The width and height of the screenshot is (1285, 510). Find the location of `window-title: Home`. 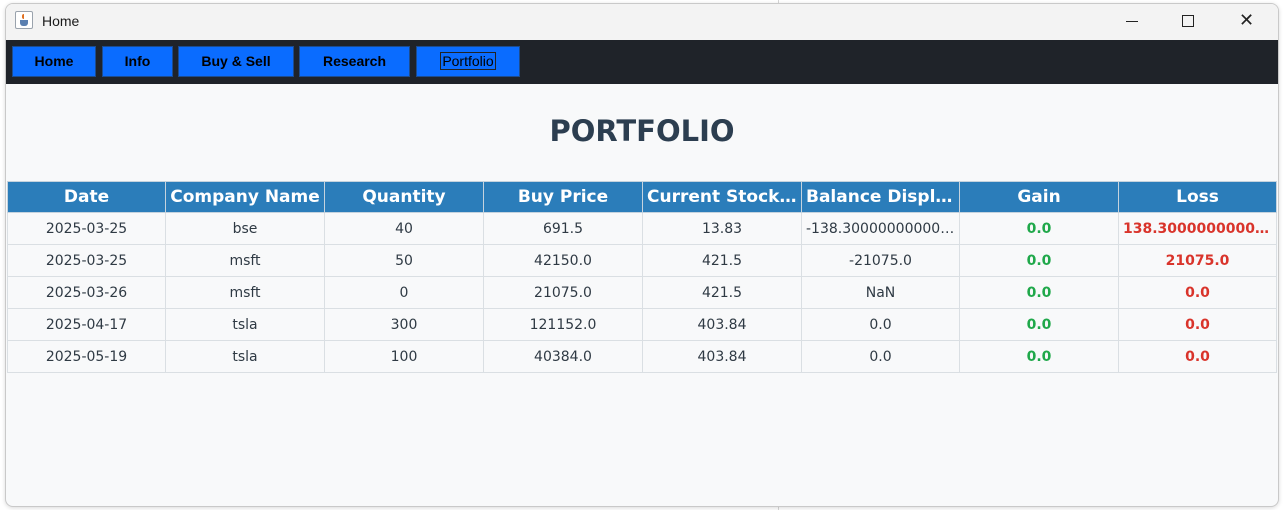

window-title: Home is located at coordinates (61, 21).